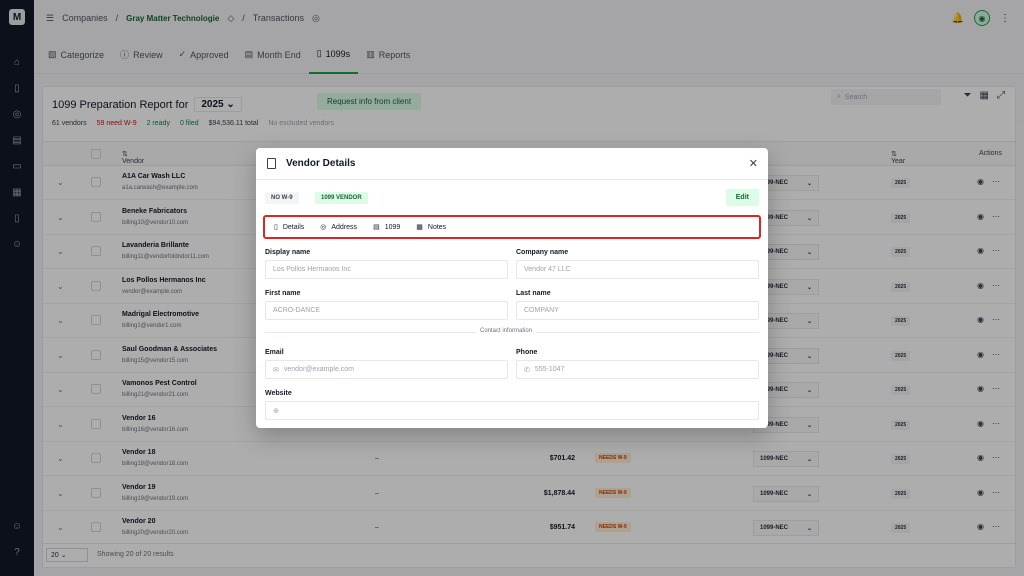 The height and width of the screenshot is (576, 1024). What do you see at coordinates (419, 227) in the screenshot?
I see `notes-icon: ▦` at bounding box center [419, 227].